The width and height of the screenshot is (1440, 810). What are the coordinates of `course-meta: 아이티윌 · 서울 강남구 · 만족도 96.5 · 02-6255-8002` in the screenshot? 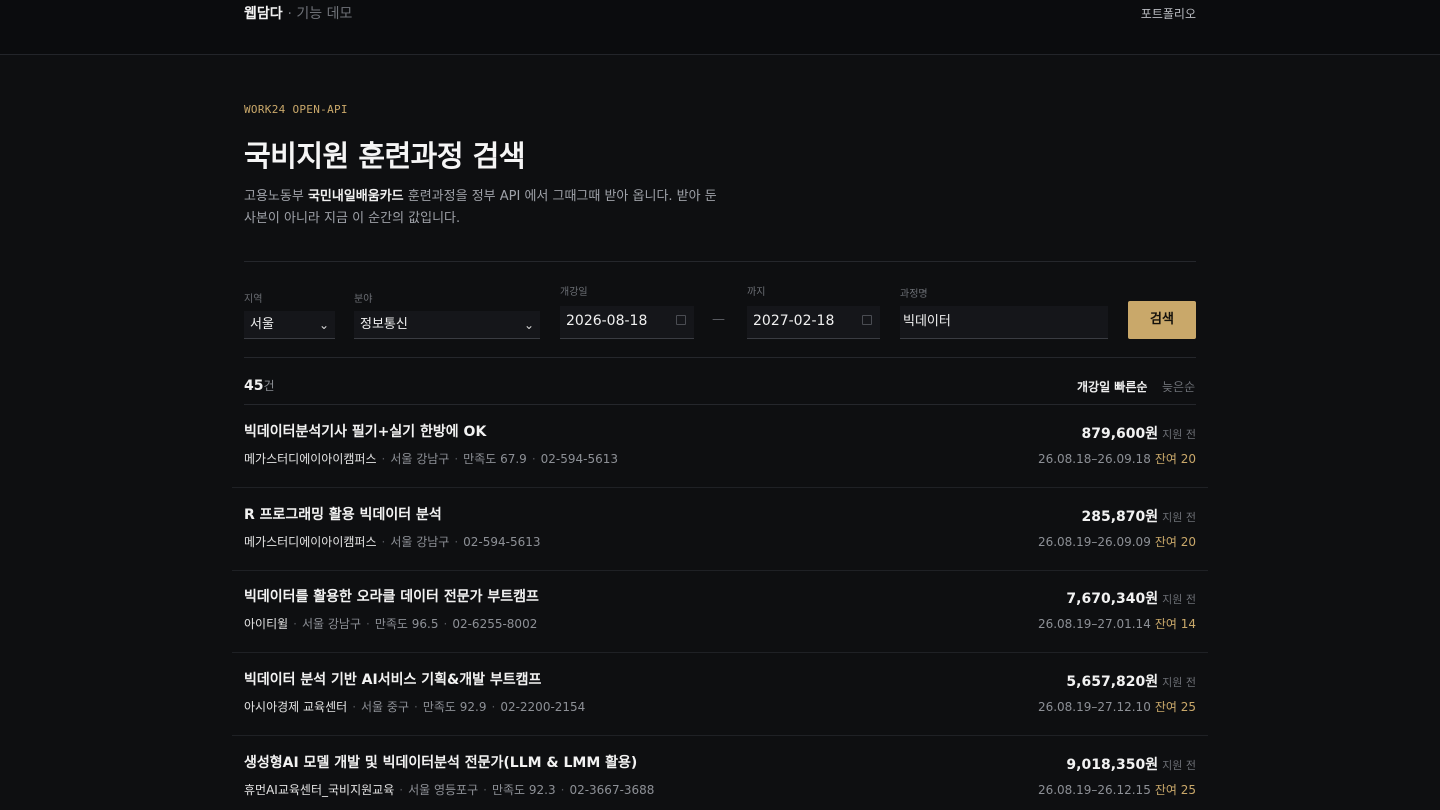 It's located at (391, 624).